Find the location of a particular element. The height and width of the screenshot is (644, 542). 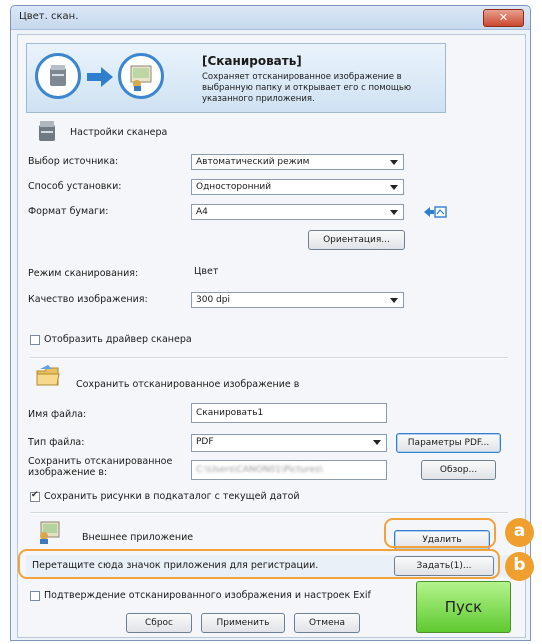

marker-b: b is located at coordinates (519, 566).